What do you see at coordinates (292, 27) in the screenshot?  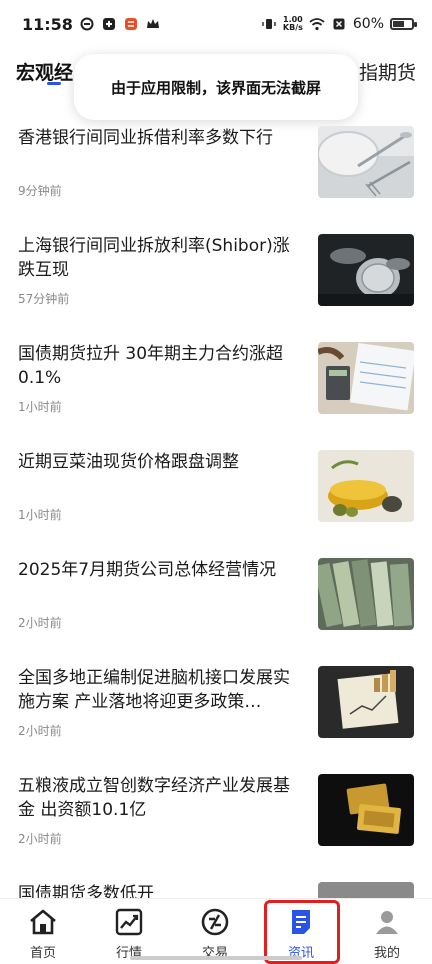 I see `net-speed-unit: KB/s` at bounding box center [292, 27].